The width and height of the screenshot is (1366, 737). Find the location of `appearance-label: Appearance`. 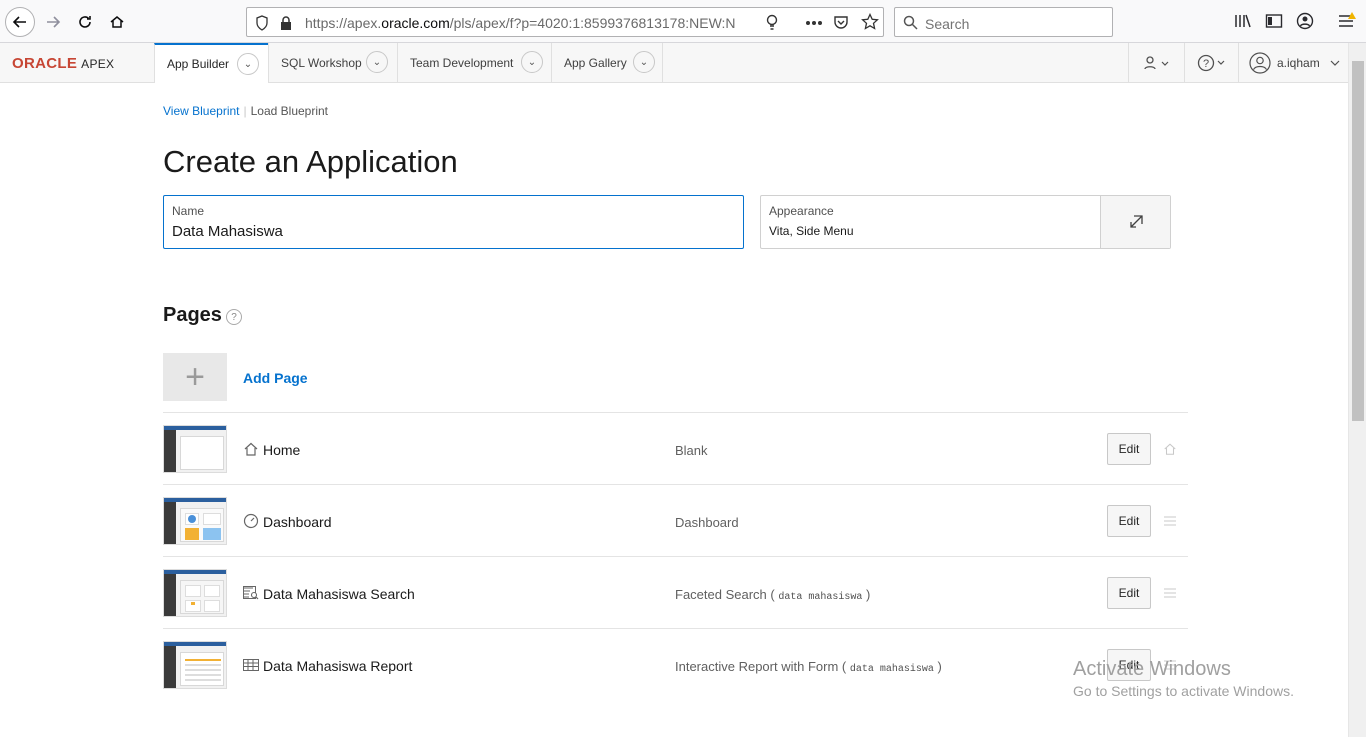

appearance-label: Appearance is located at coordinates (801, 211).